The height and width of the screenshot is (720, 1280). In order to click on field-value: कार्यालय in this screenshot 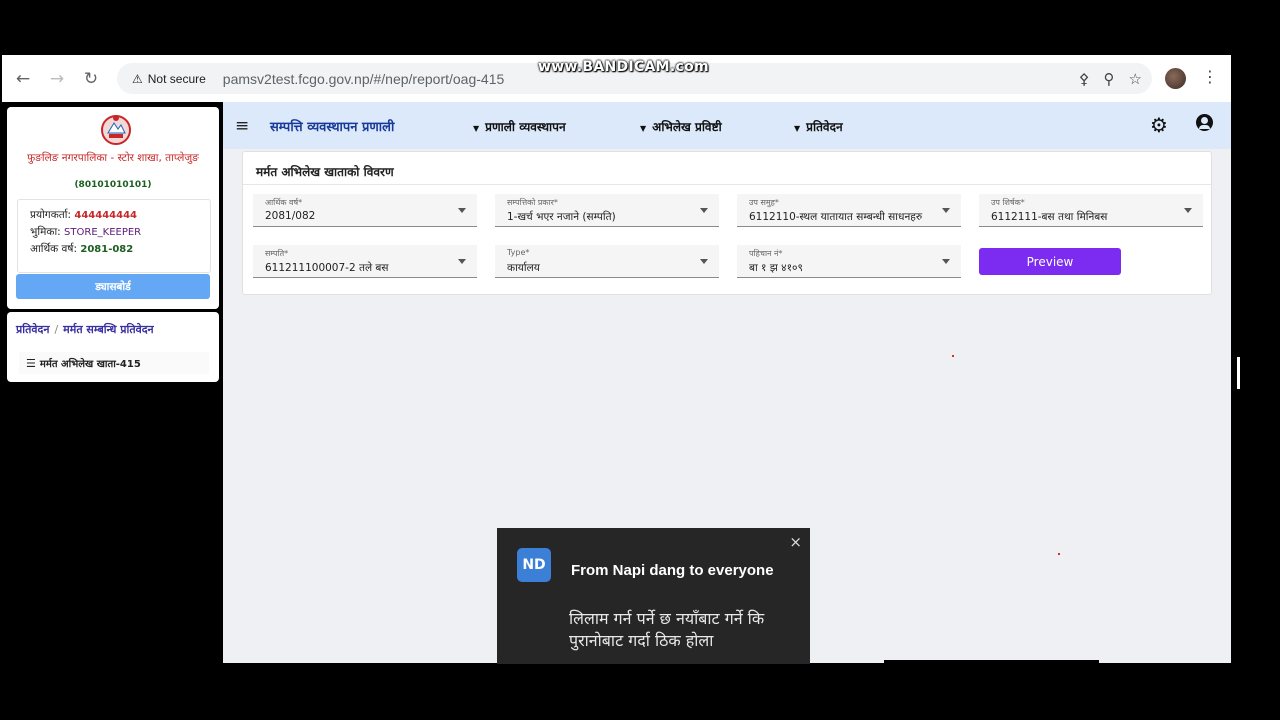, I will do `click(523, 268)`.